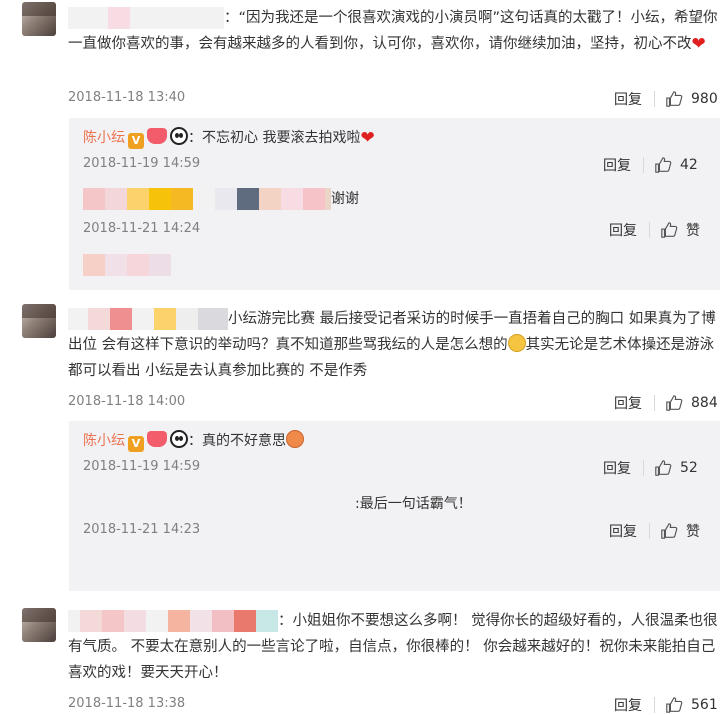 This screenshot has width=728, height=715. Describe the element at coordinates (689, 468) in the screenshot. I see `like-count: 52` at that location.